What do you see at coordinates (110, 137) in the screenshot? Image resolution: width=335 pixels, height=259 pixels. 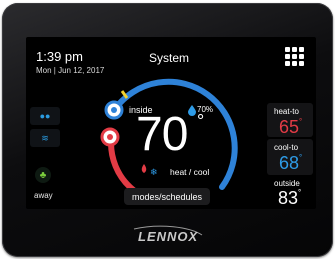 I see `heat-handle-dot` at bounding box center [110, 137].